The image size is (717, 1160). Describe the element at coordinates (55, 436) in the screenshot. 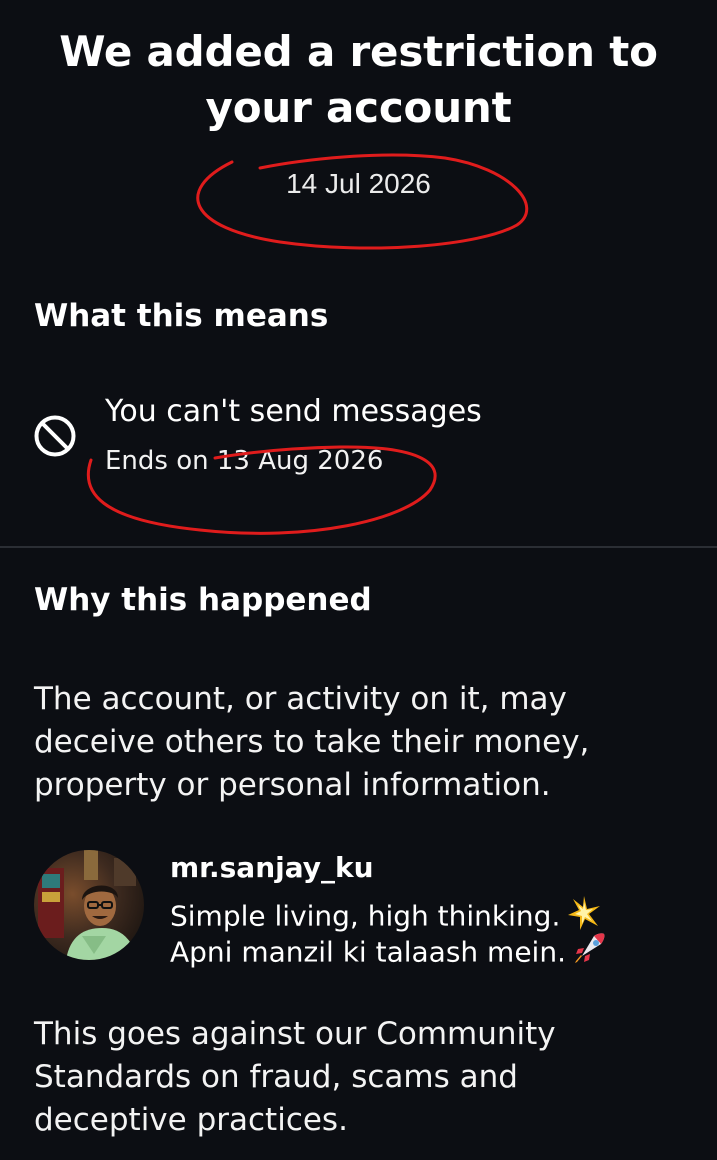

I see `block-icon` at that location.